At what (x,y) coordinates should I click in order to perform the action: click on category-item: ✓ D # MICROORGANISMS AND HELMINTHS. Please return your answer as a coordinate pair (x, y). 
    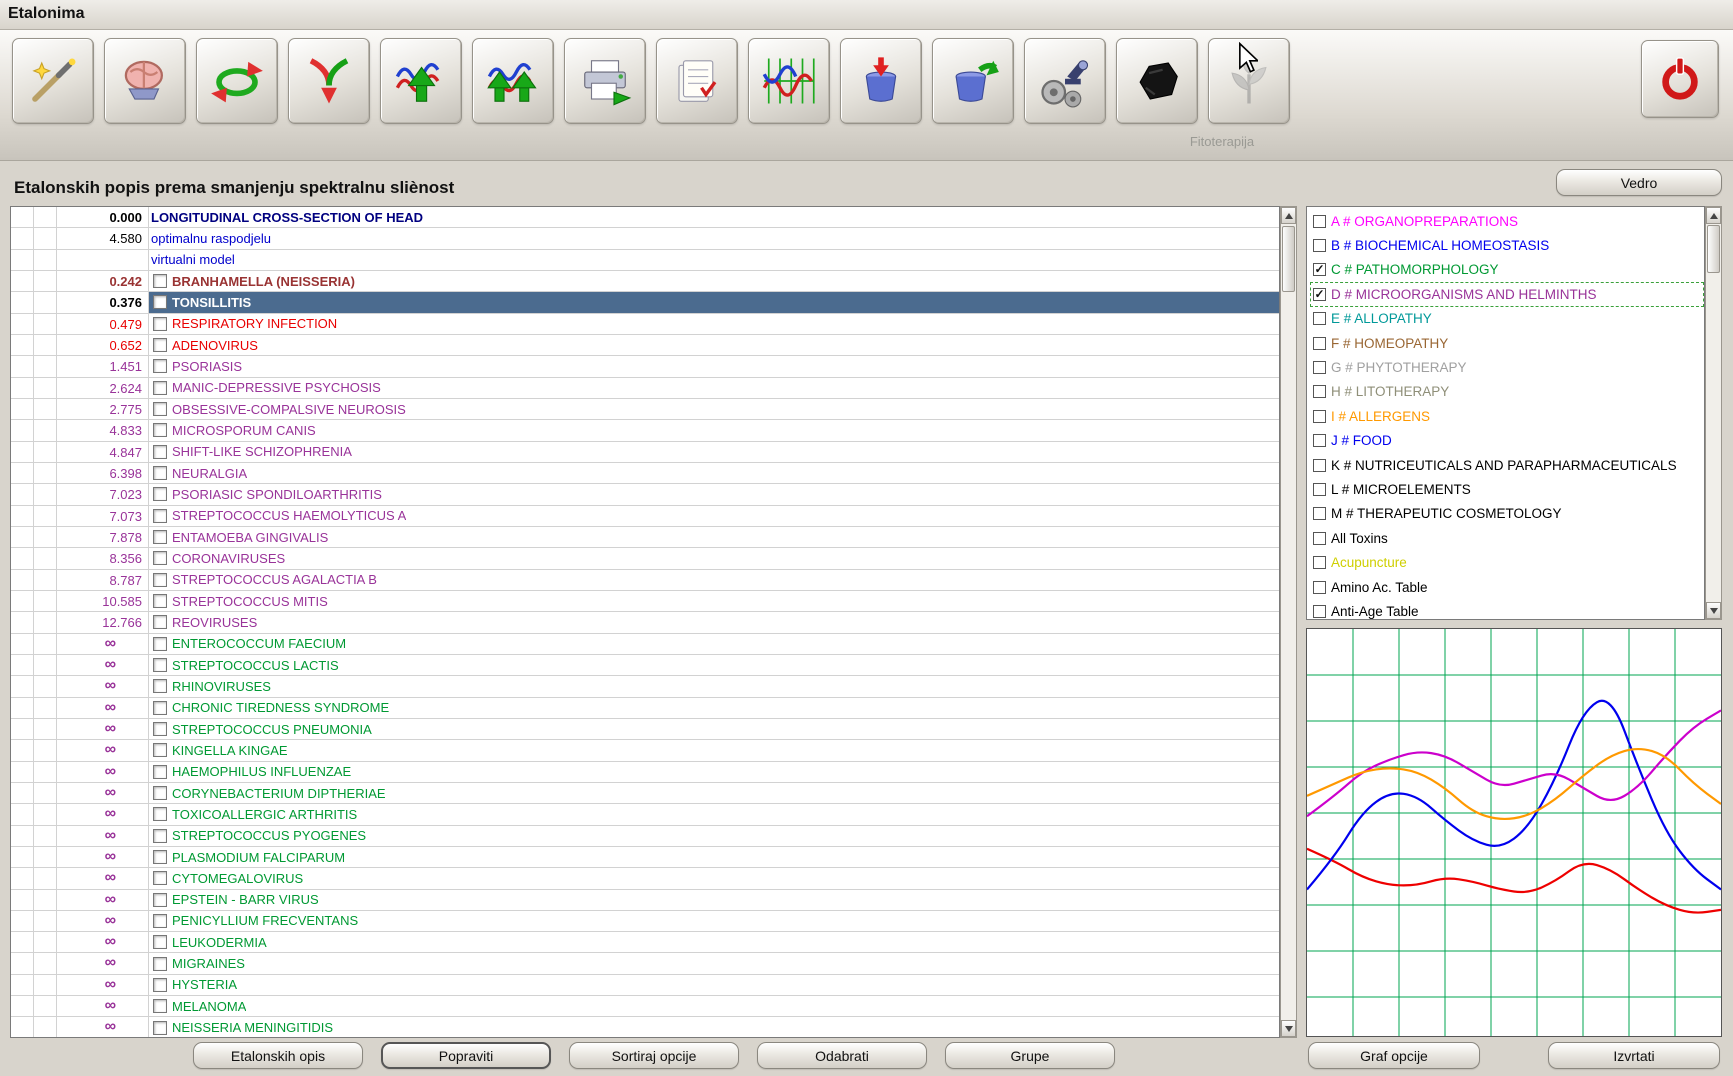
    Looking at the image, I should click on (1507, 294).